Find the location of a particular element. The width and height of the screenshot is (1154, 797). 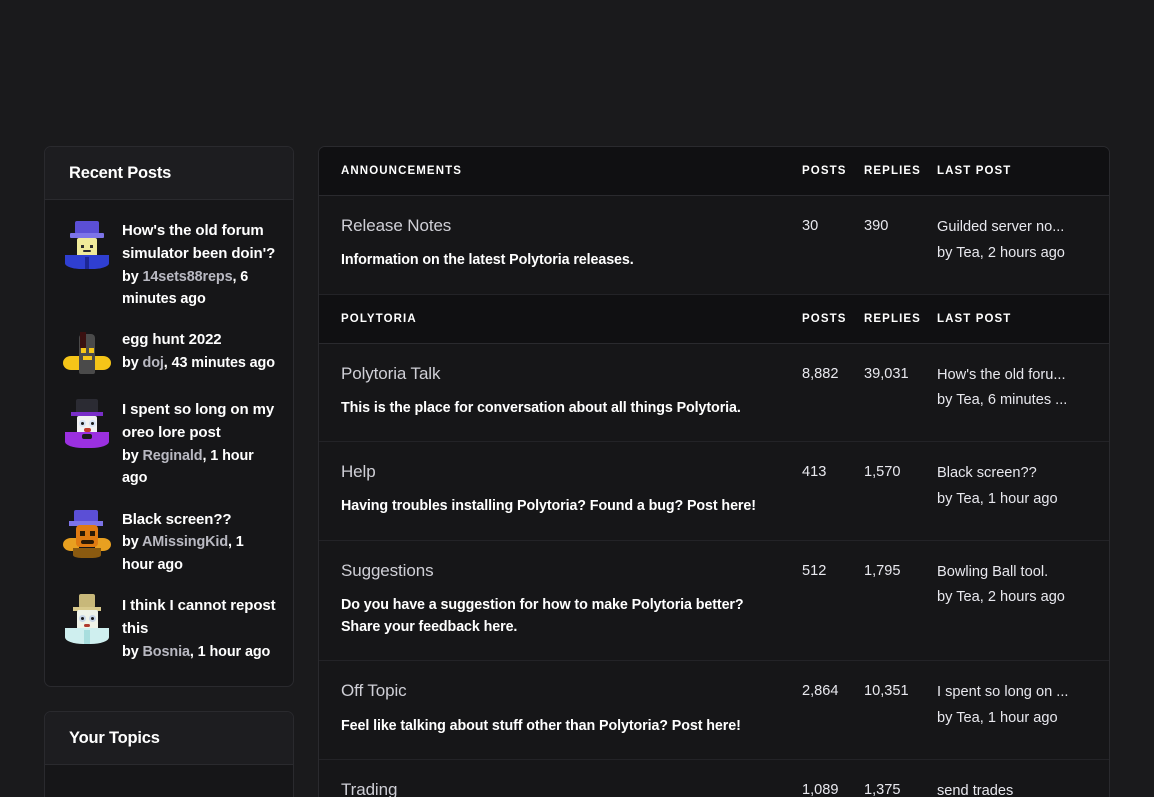

recent-post-time: , 1 hour ago is located at coordinates (230, 651).